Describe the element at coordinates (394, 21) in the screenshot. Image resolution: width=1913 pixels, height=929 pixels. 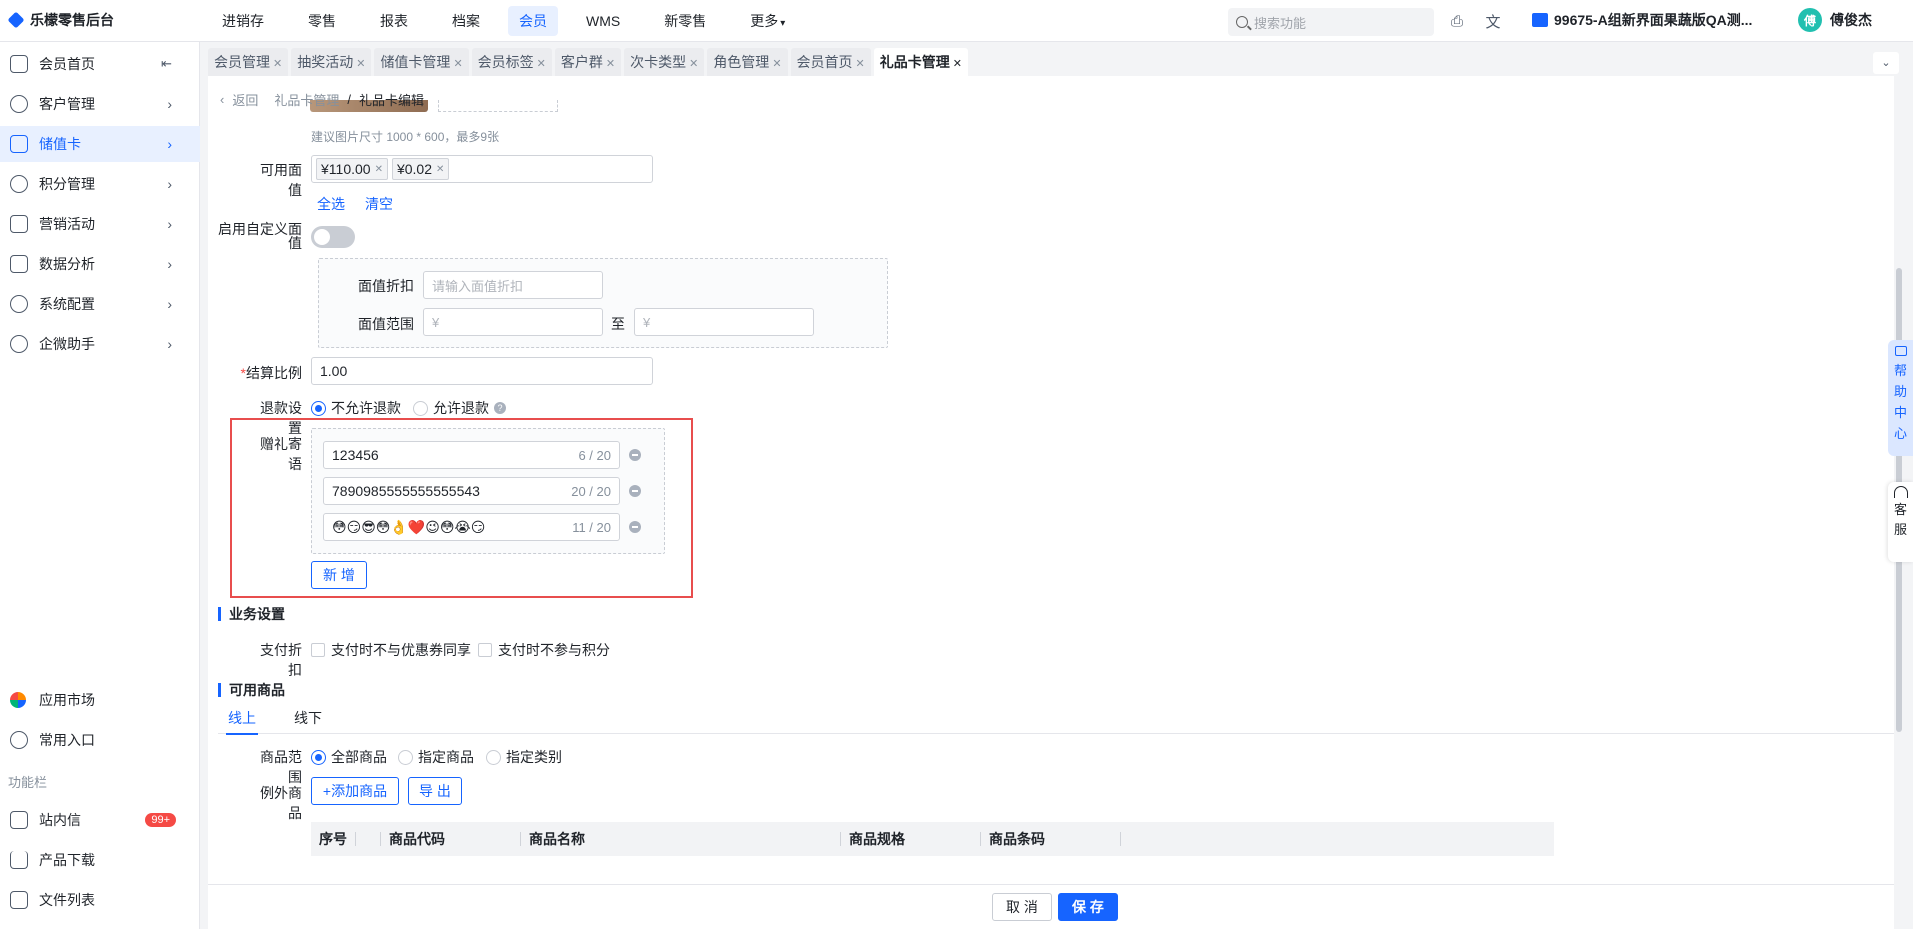
I see `topnav-item-reports: 报表` at that location.